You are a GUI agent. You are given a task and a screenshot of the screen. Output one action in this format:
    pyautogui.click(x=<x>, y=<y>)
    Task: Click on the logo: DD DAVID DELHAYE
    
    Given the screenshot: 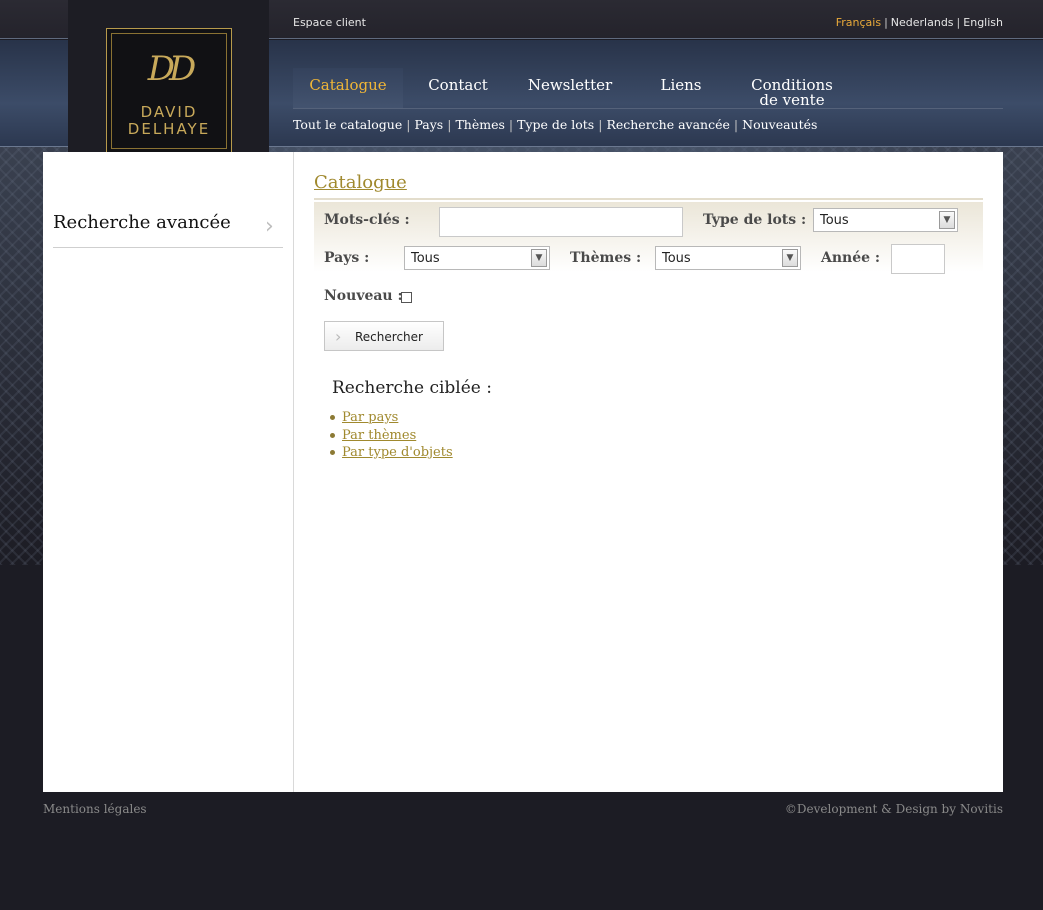 What is the action you would take?
    pyautogui.click(x=169, y=91)
    